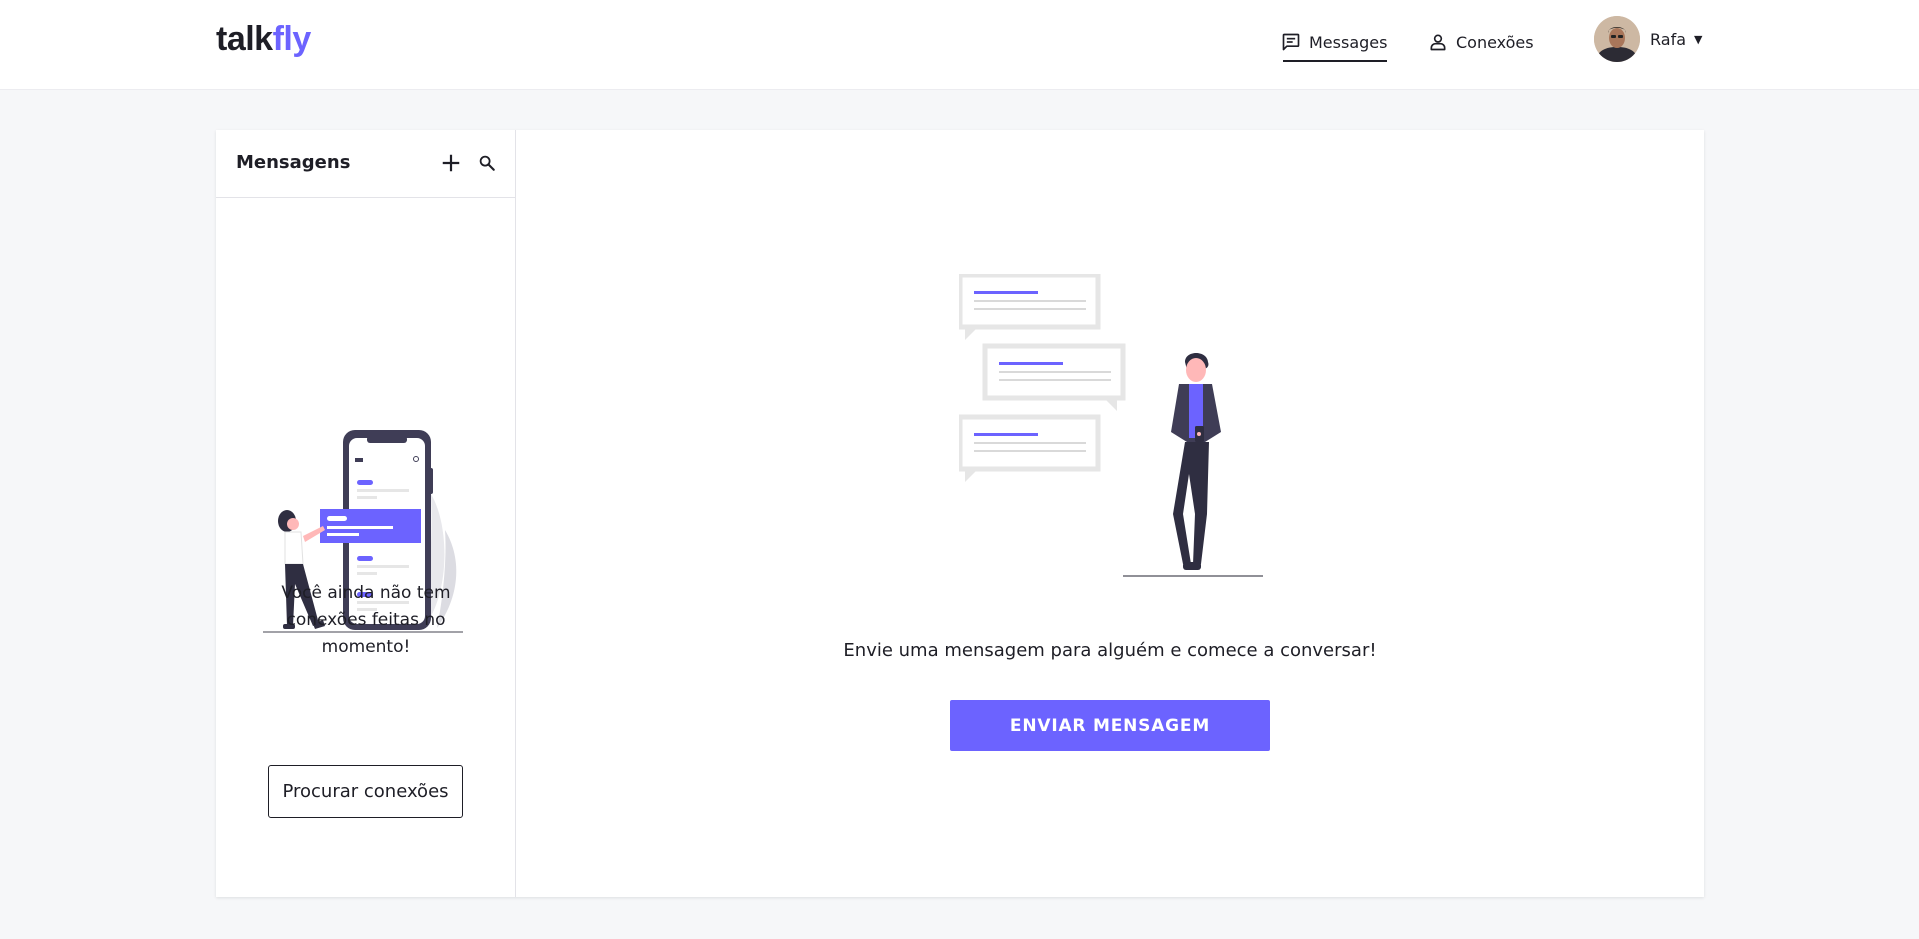 The height and width of the screenshot is (939, 1919). Describe the element at coordinates (1291, 42) in the screenshot. I see `message-icon` at that location.